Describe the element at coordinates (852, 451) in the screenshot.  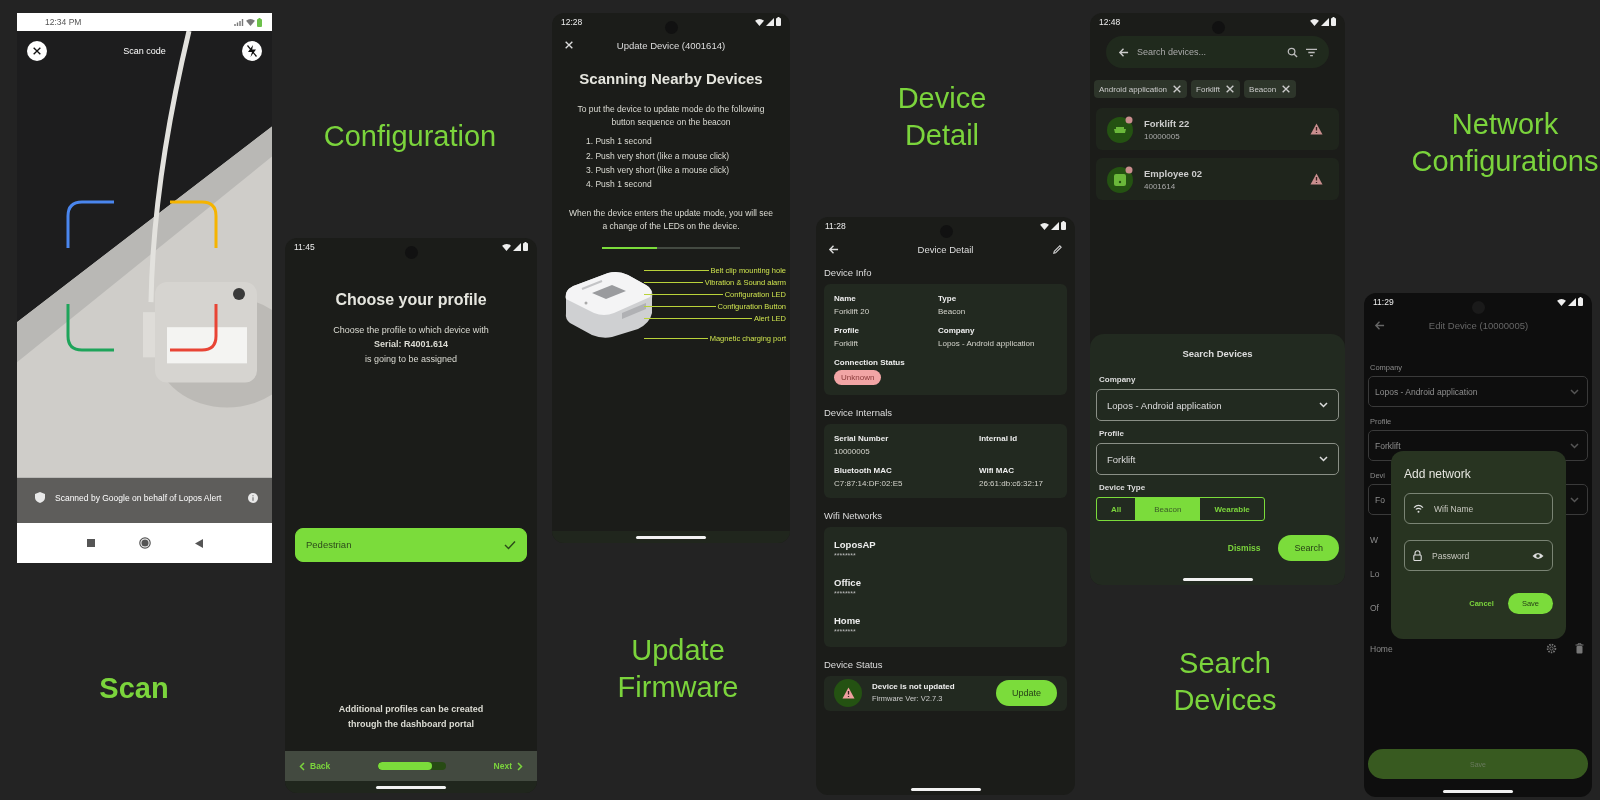
I see `field-value: 10000005` at that location.